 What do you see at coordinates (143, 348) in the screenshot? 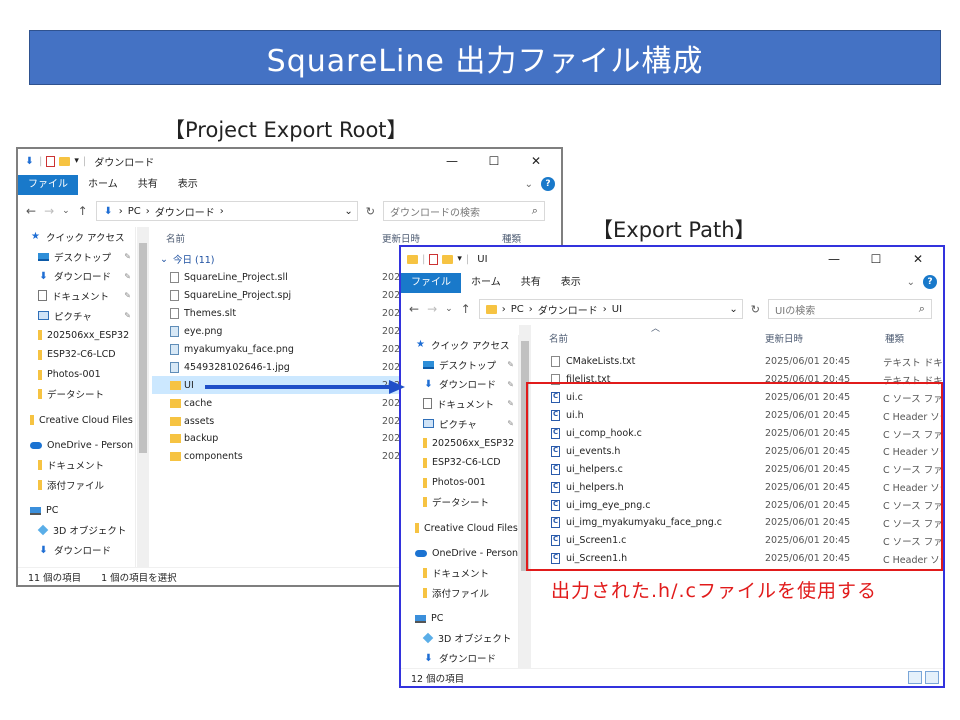
I see `scrollbar-thumb` at bounding box center [143, 348].